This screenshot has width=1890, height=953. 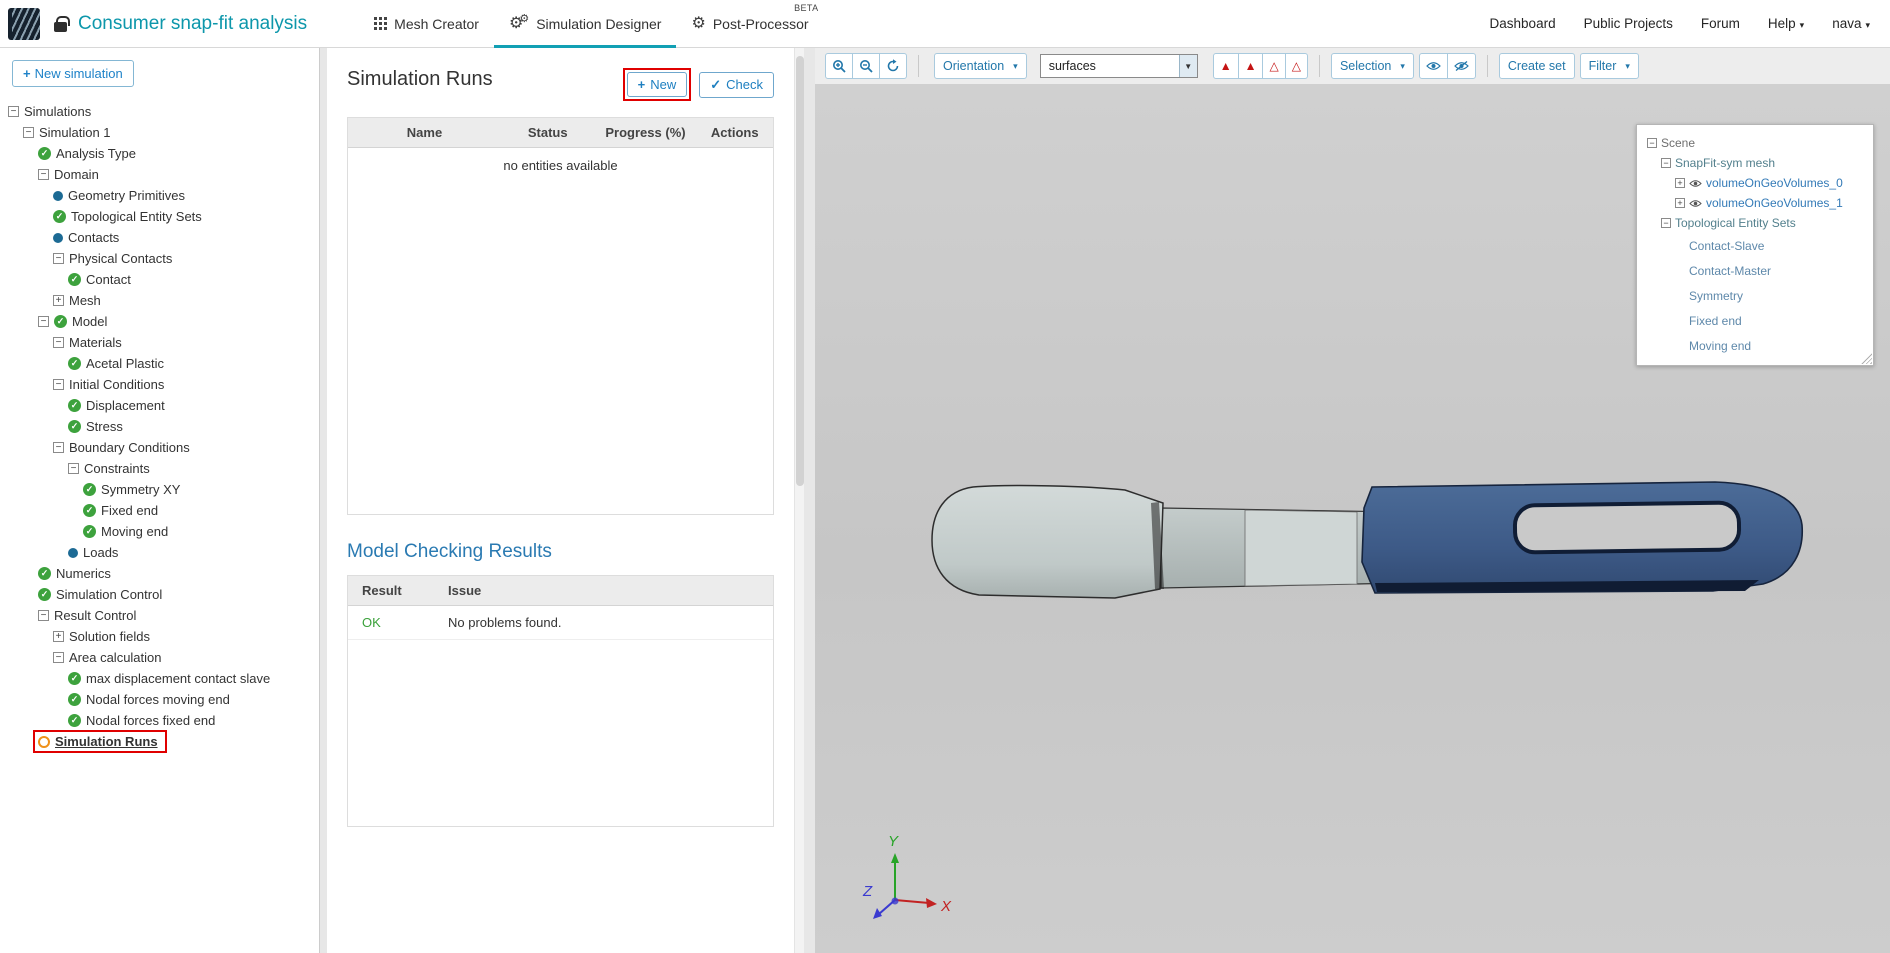 I want to click on section-tool-button-3: △, so click(x=1274, y=66).